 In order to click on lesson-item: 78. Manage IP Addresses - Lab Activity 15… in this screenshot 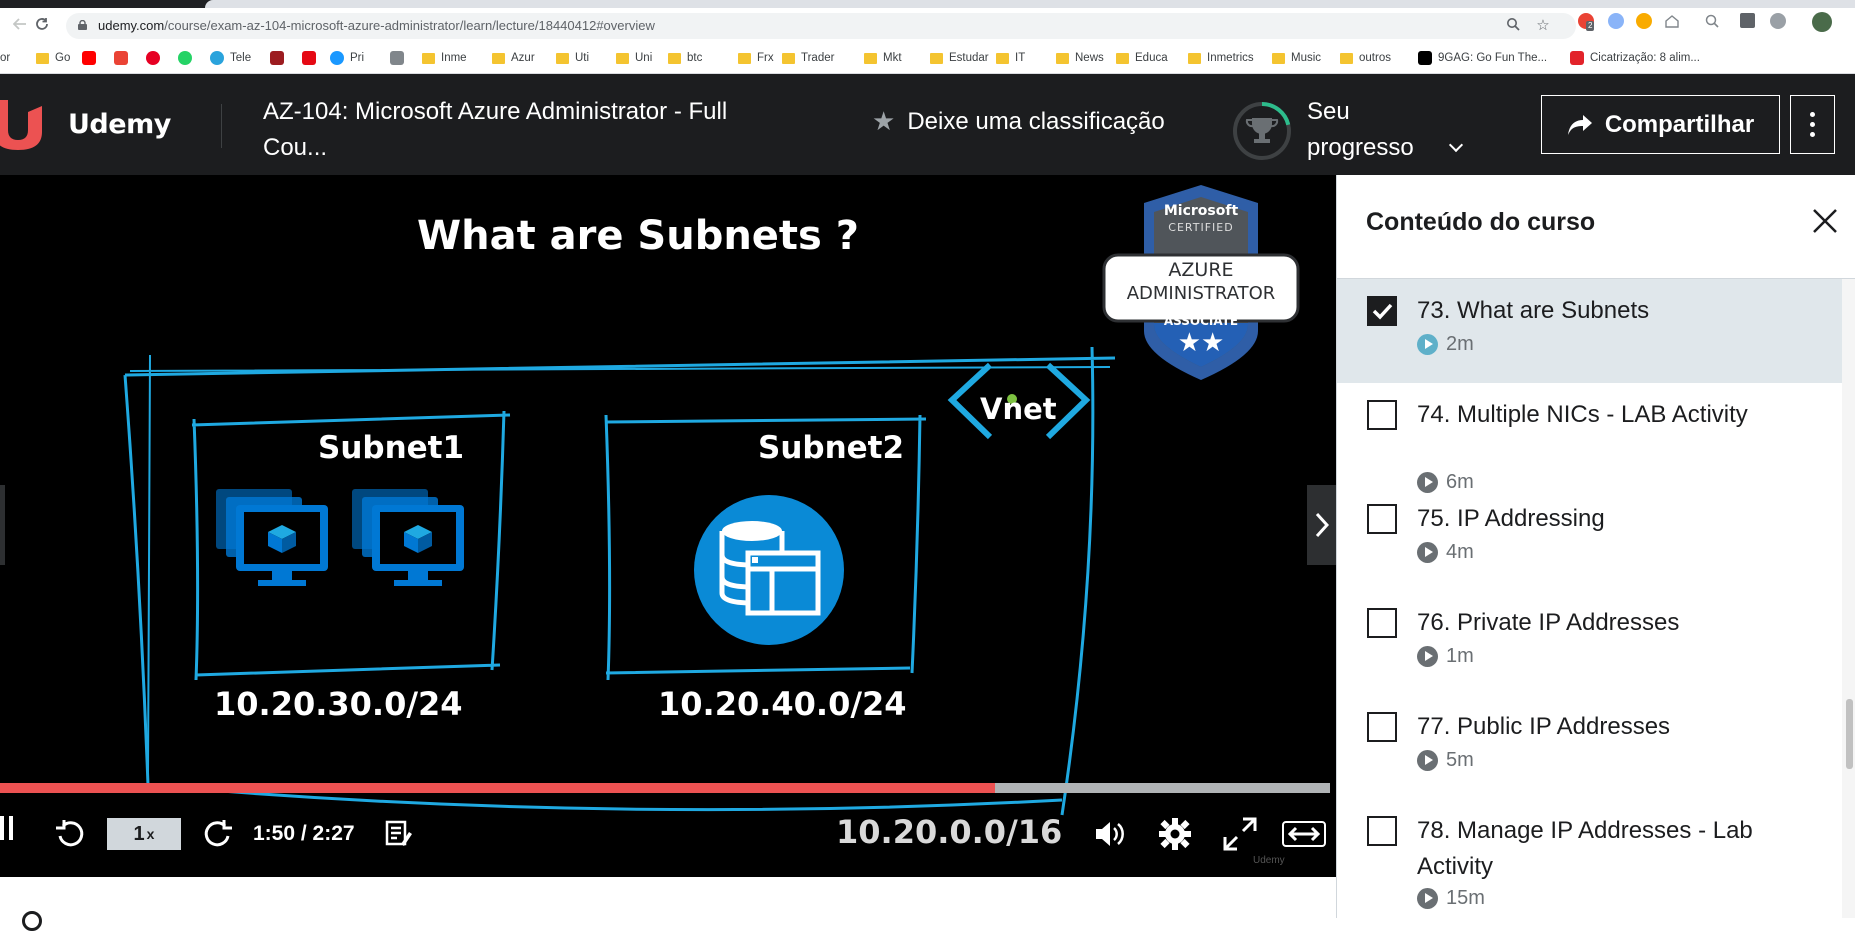, I will do `click(1589, 854)`.